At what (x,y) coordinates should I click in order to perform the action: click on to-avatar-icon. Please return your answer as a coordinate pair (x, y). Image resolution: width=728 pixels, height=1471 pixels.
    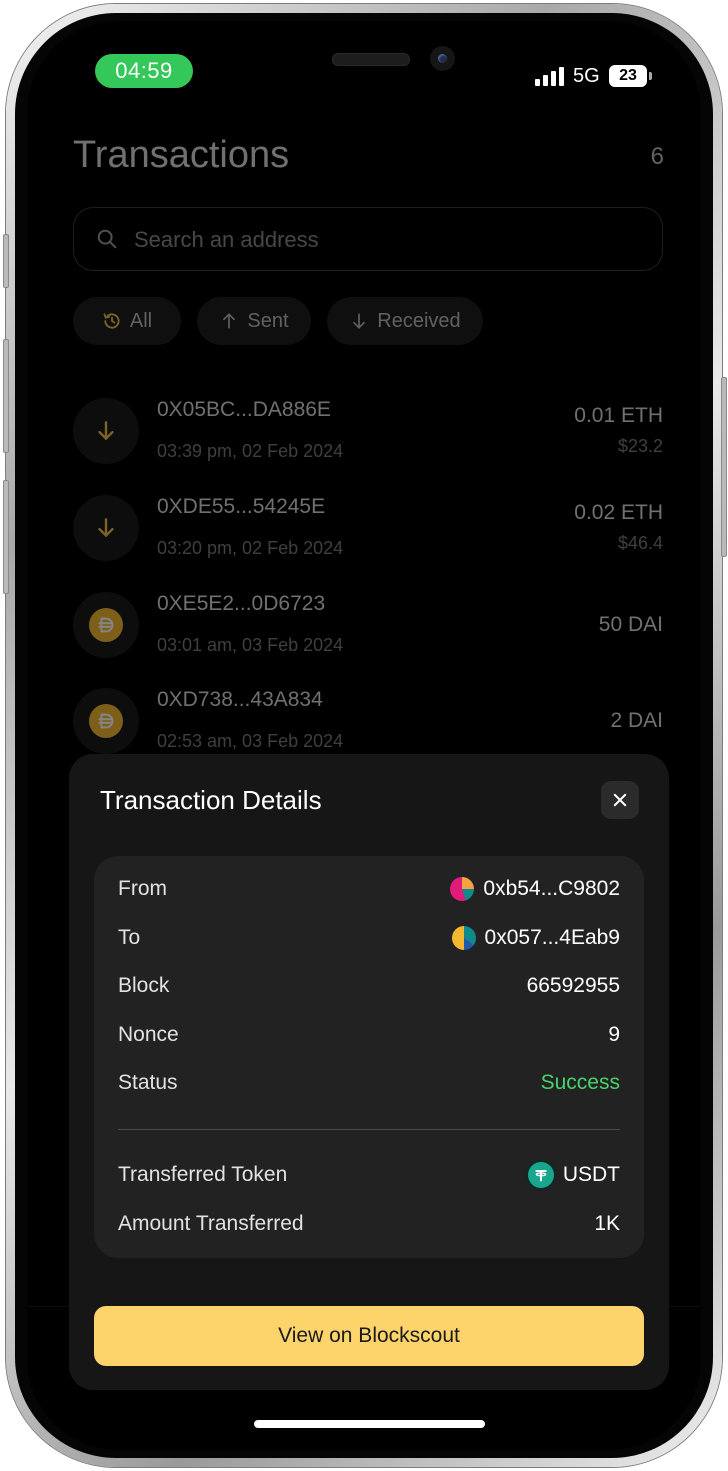
    Looking at the image, I should click on (463, 938).